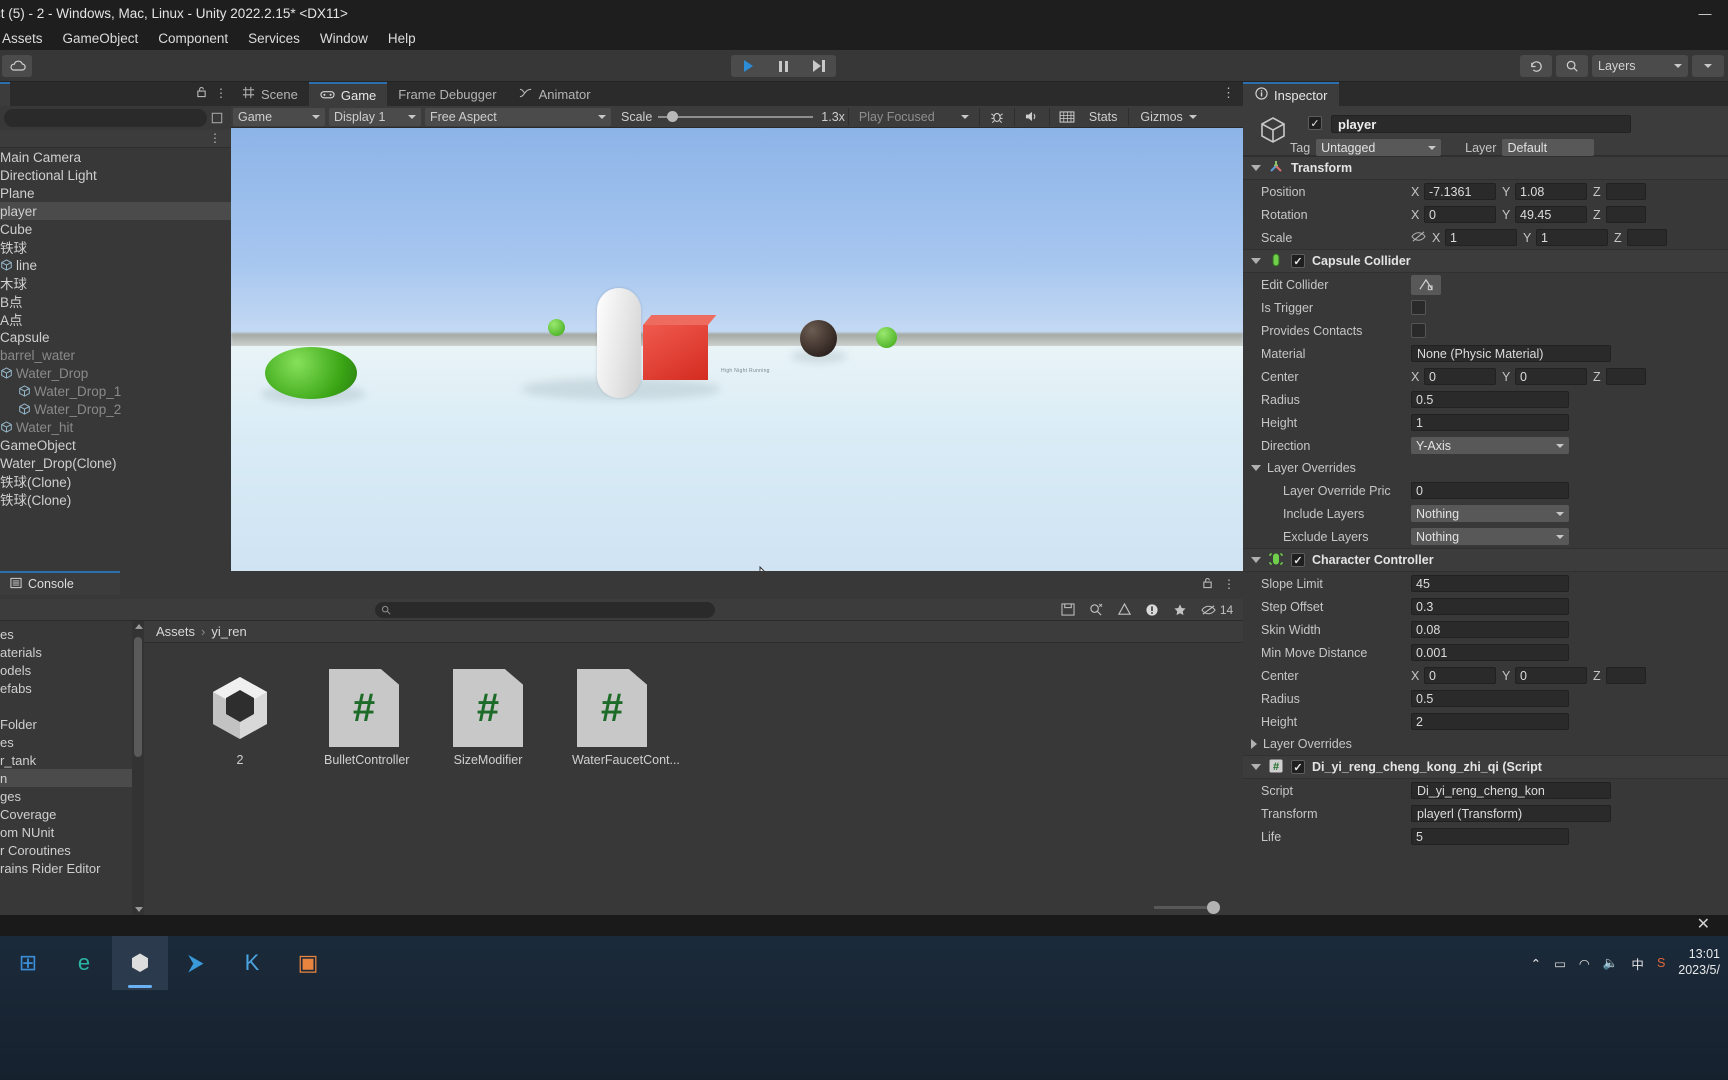 The height and width of the screenshot is (1080, 1728). What do you see at coordinates (115, 391) in the screenshot?
I see `hierarchy-item: Water_Drop_1` at bounding box center [115, 391].